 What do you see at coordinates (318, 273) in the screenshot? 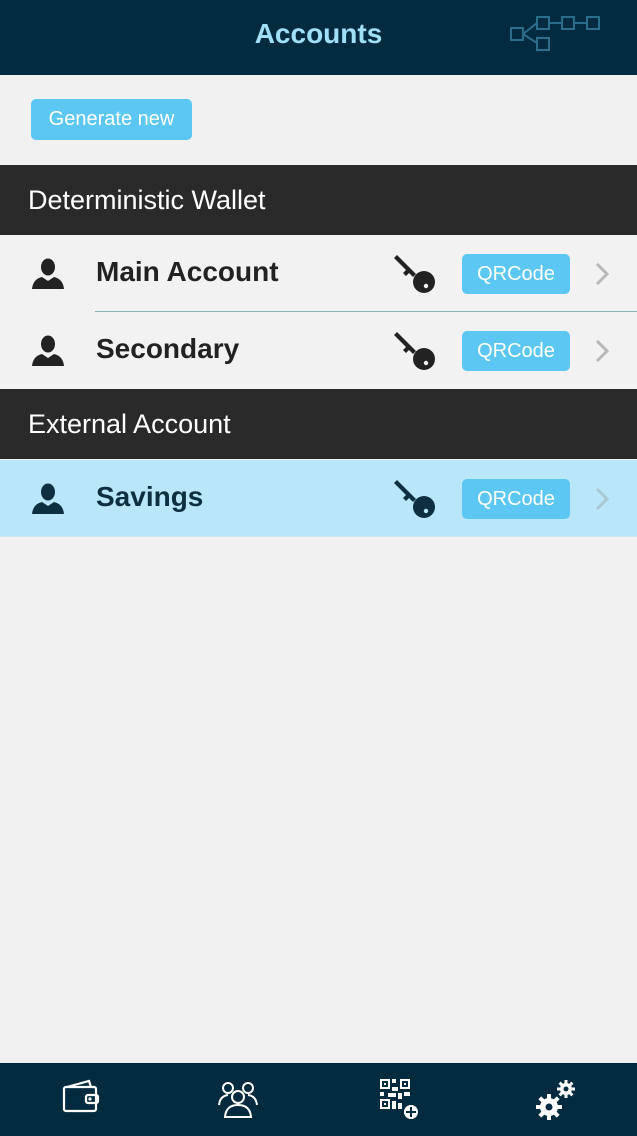
I see `account-row-main-account: Main Account QRCode` at bounding box center [318, 273].